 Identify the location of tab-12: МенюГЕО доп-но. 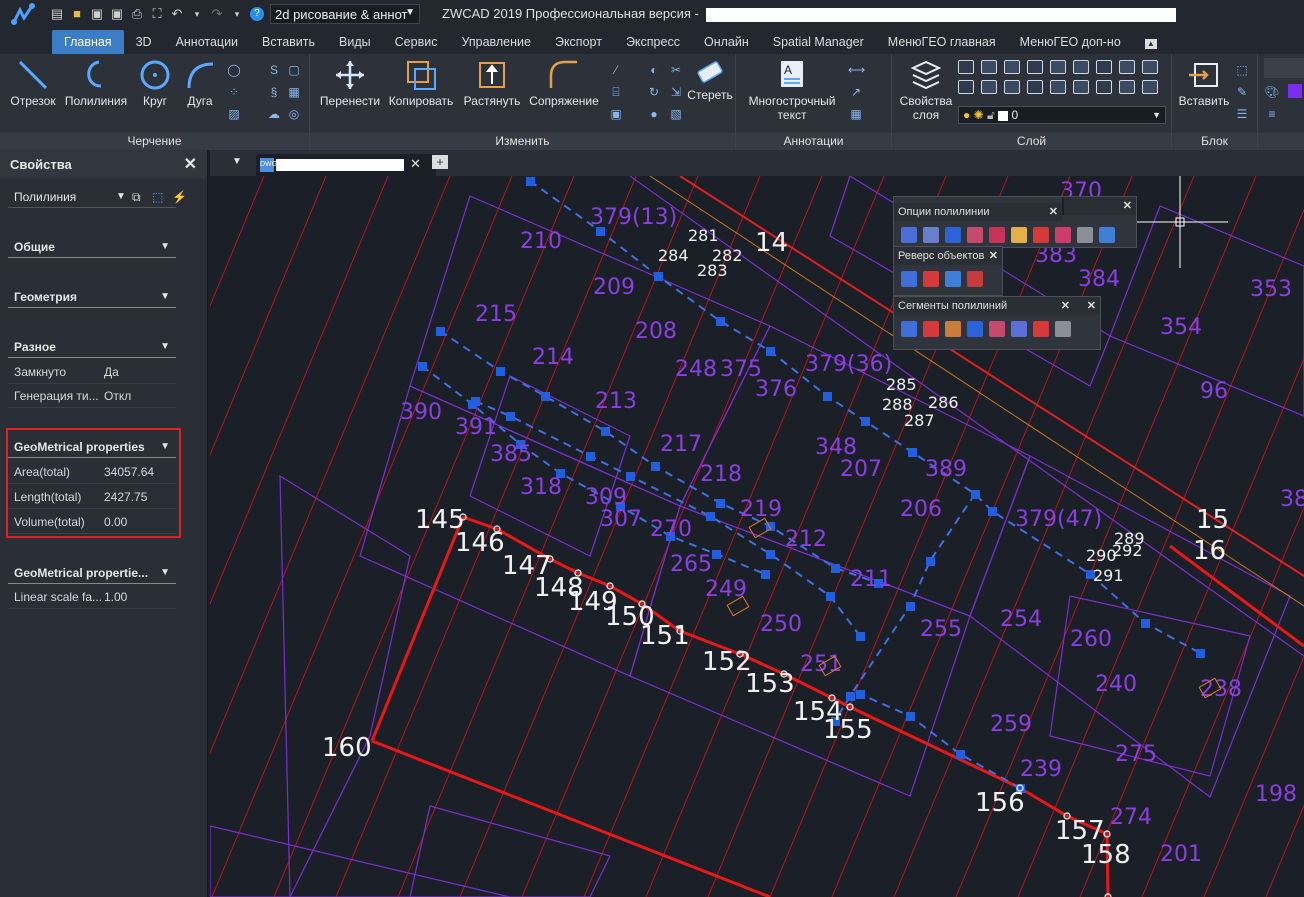
(1070, 42).